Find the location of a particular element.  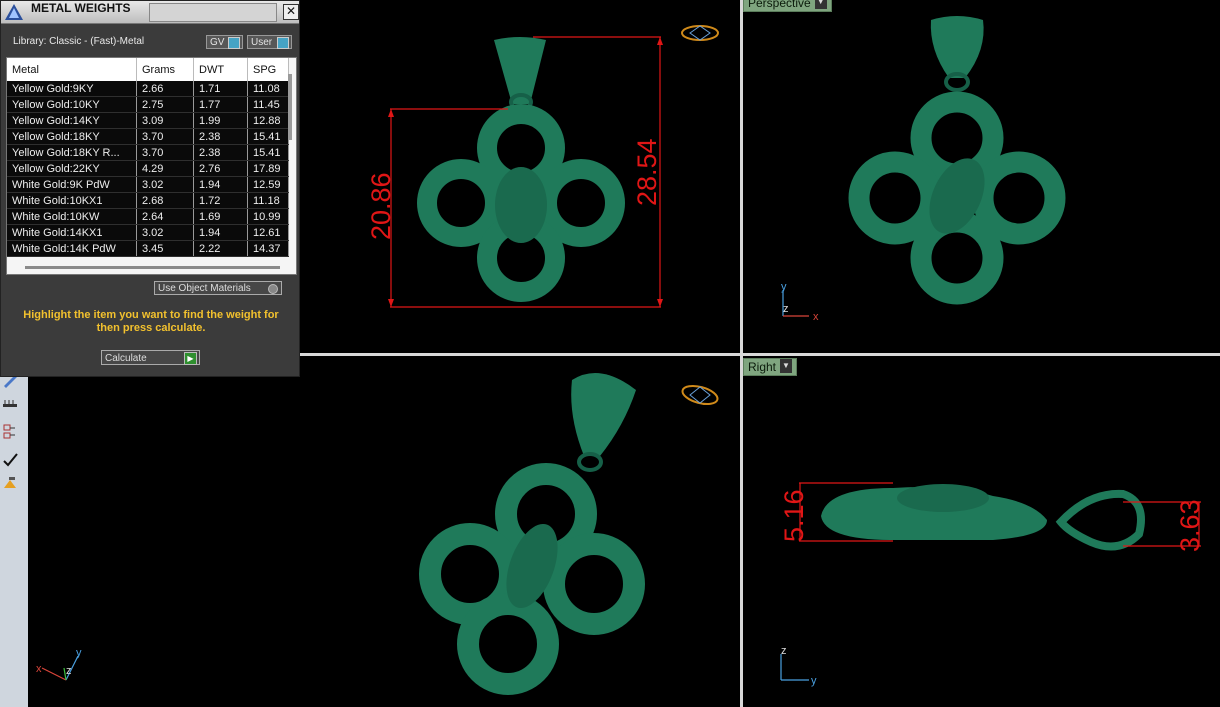

cell-metal: White Gold:14KX1 is located at coordinates (72, 232).